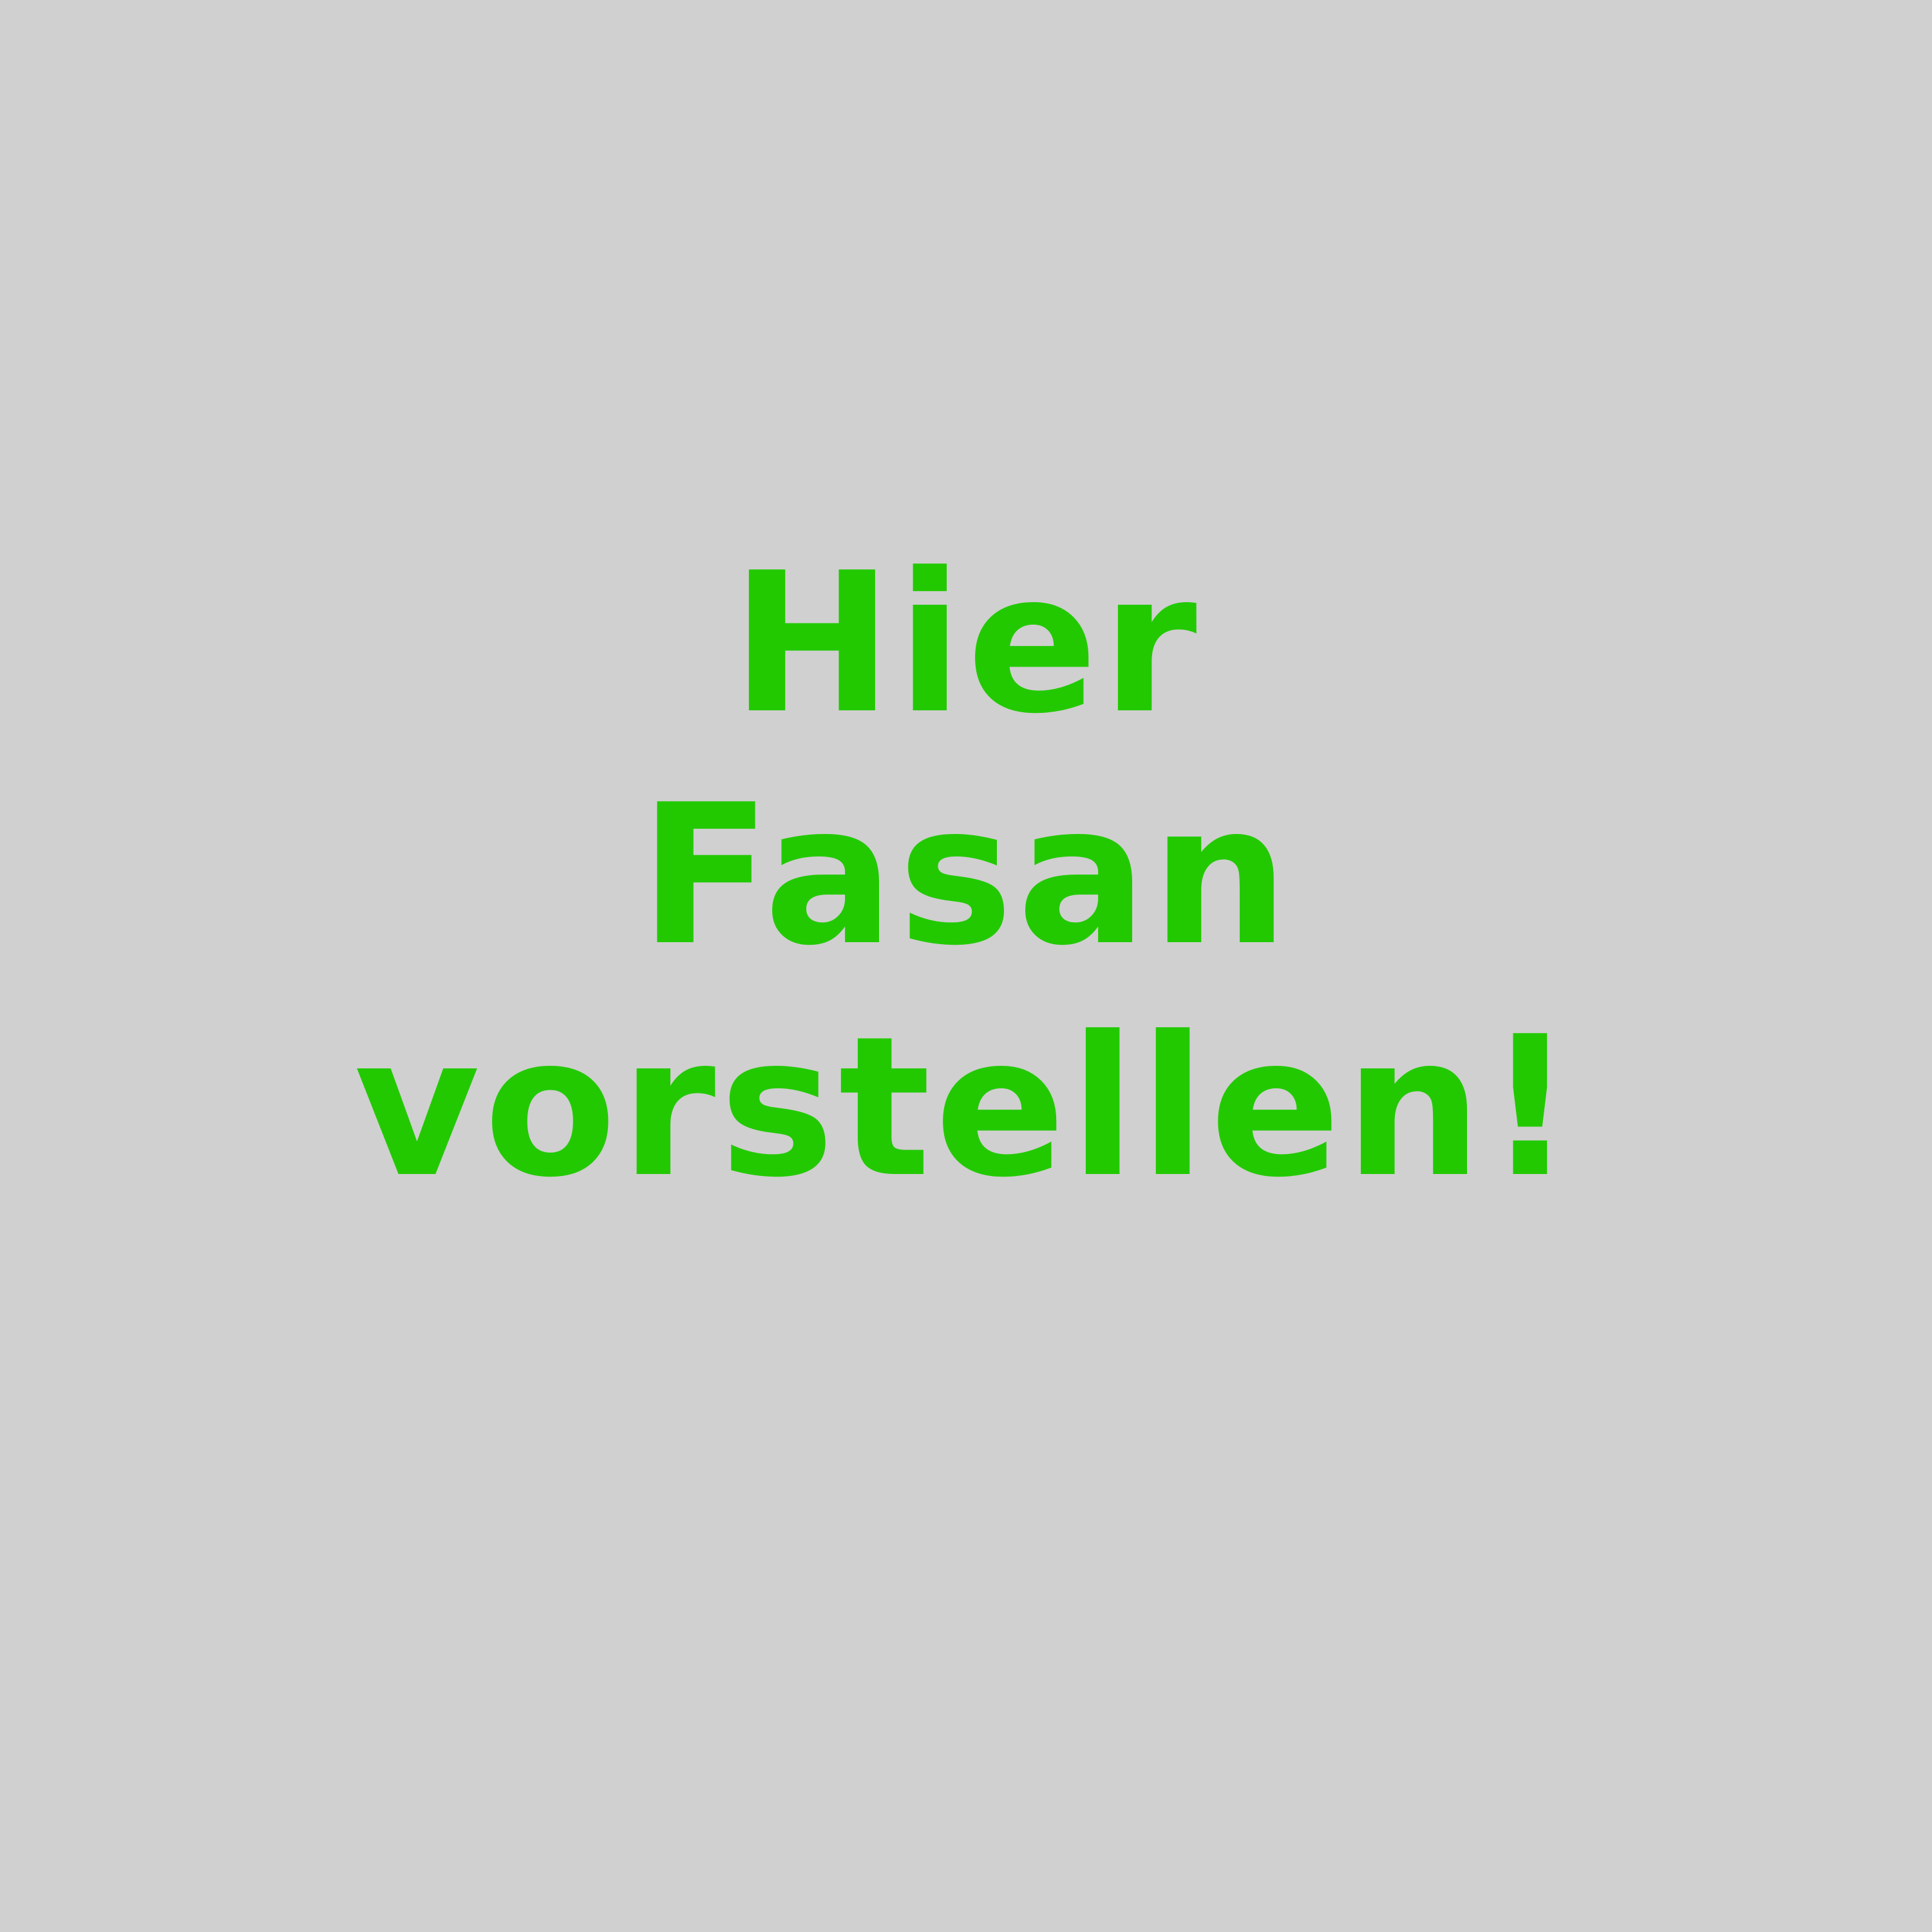 This screenshot has width=1932, height=1932. Describe the element at coordinates (966, 643) in the screenshot. I see `headline-line-1: Hier` at that location.